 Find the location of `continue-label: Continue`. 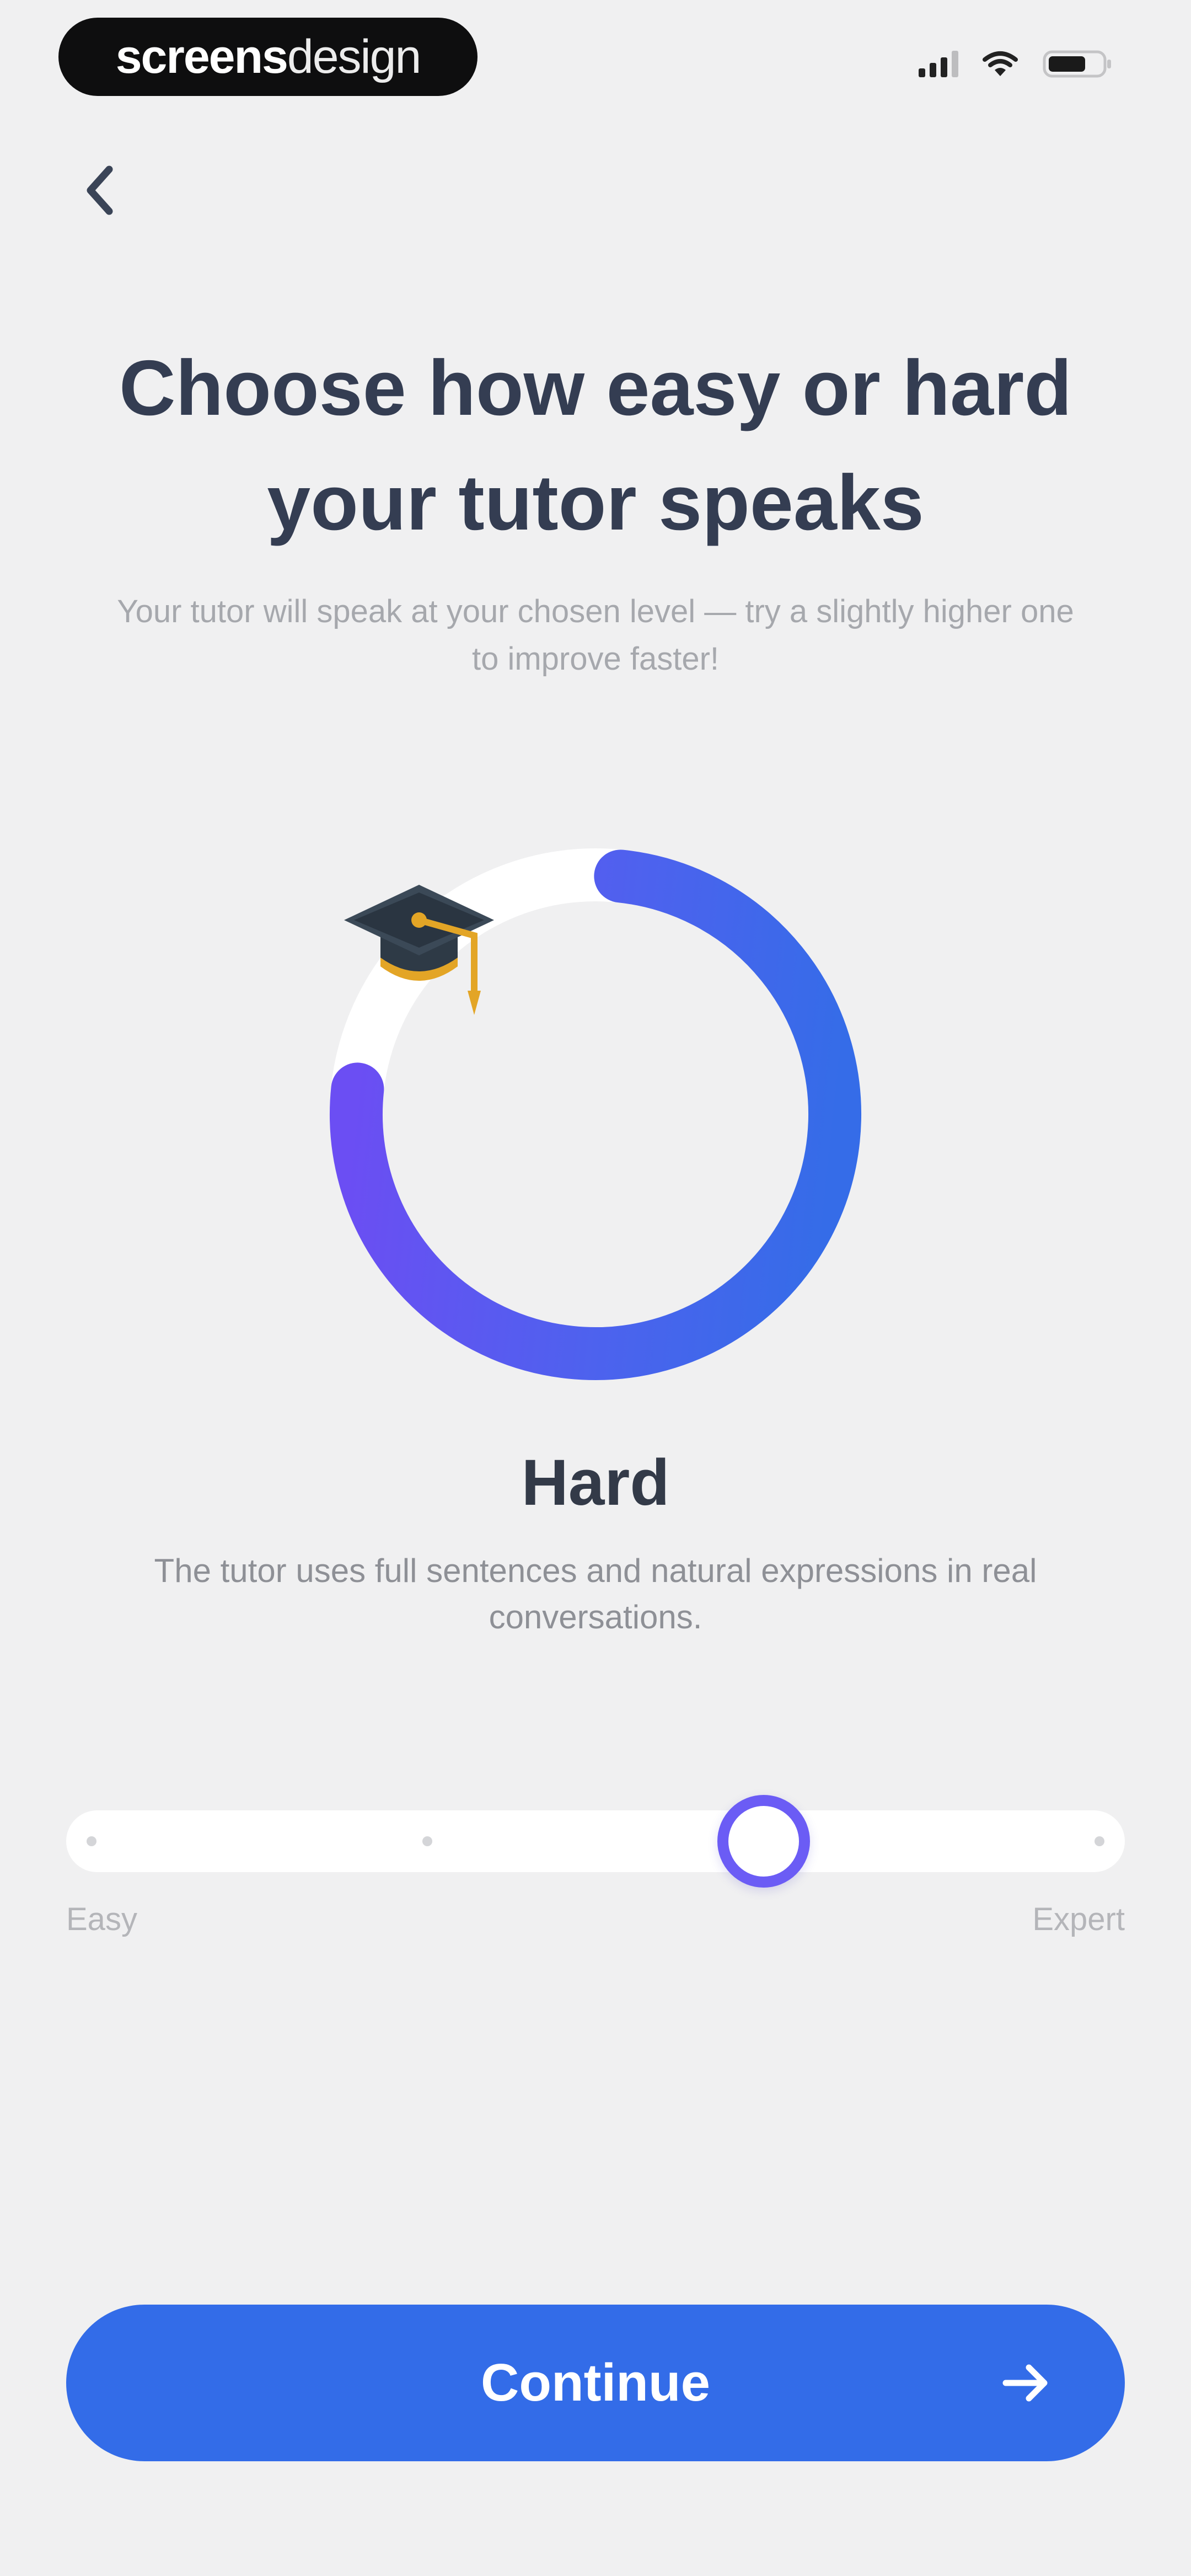

continue-label: Continue is located at coordinates (595, 2382).